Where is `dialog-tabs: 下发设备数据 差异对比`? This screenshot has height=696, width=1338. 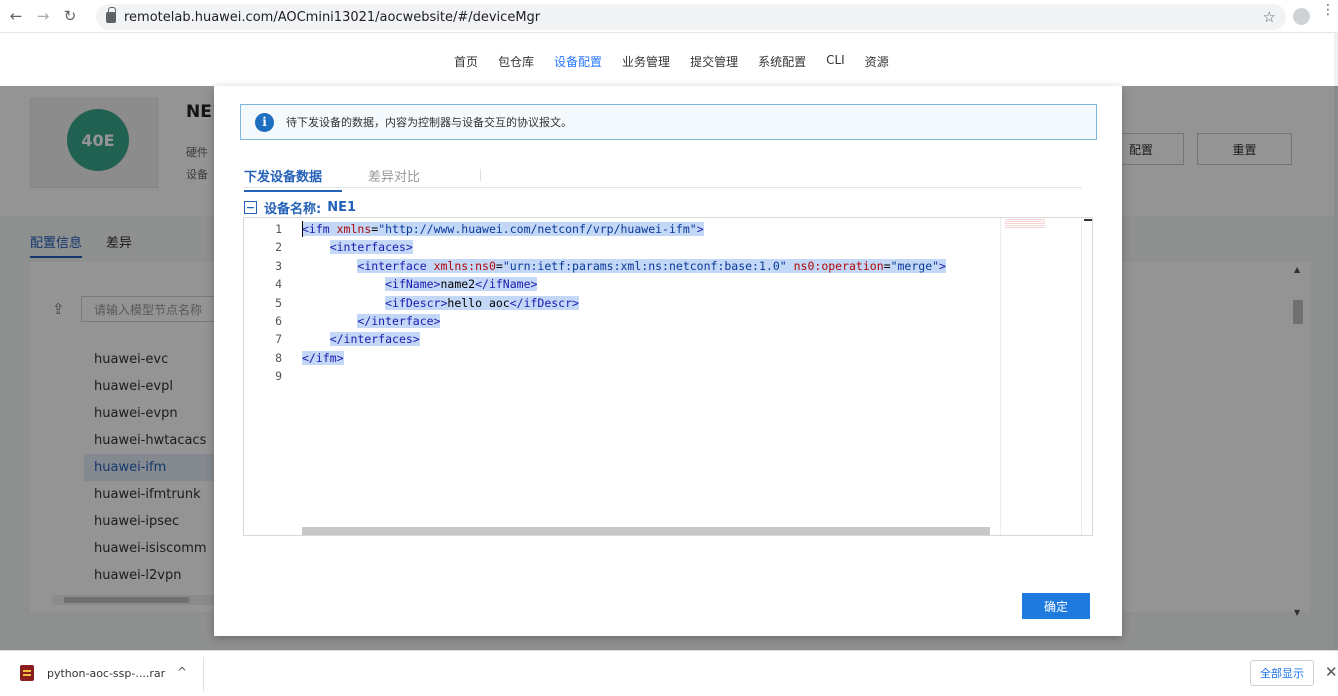
dialog-tabs: 下发设备数据 差异对比 is located at coordinates (663, 179).